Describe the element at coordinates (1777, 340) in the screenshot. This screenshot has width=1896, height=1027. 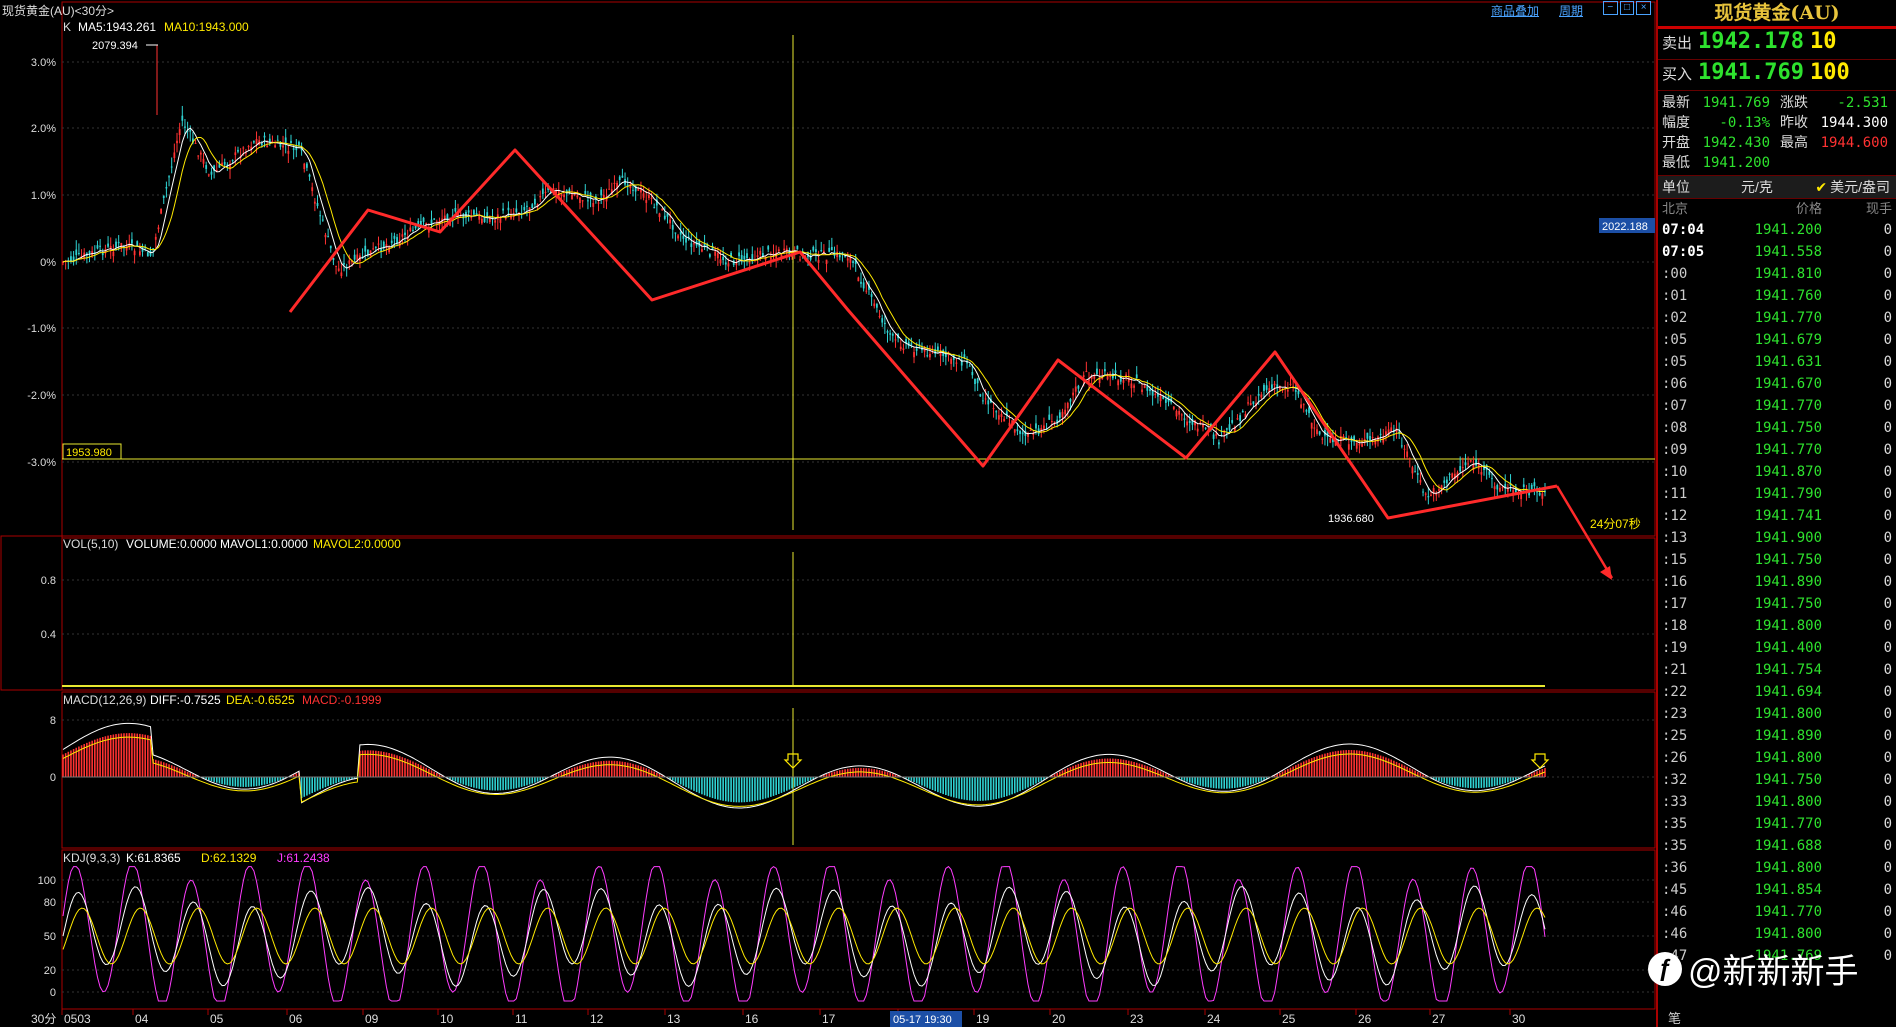
I see `tick-row: :05 1941.679 0` at that location.